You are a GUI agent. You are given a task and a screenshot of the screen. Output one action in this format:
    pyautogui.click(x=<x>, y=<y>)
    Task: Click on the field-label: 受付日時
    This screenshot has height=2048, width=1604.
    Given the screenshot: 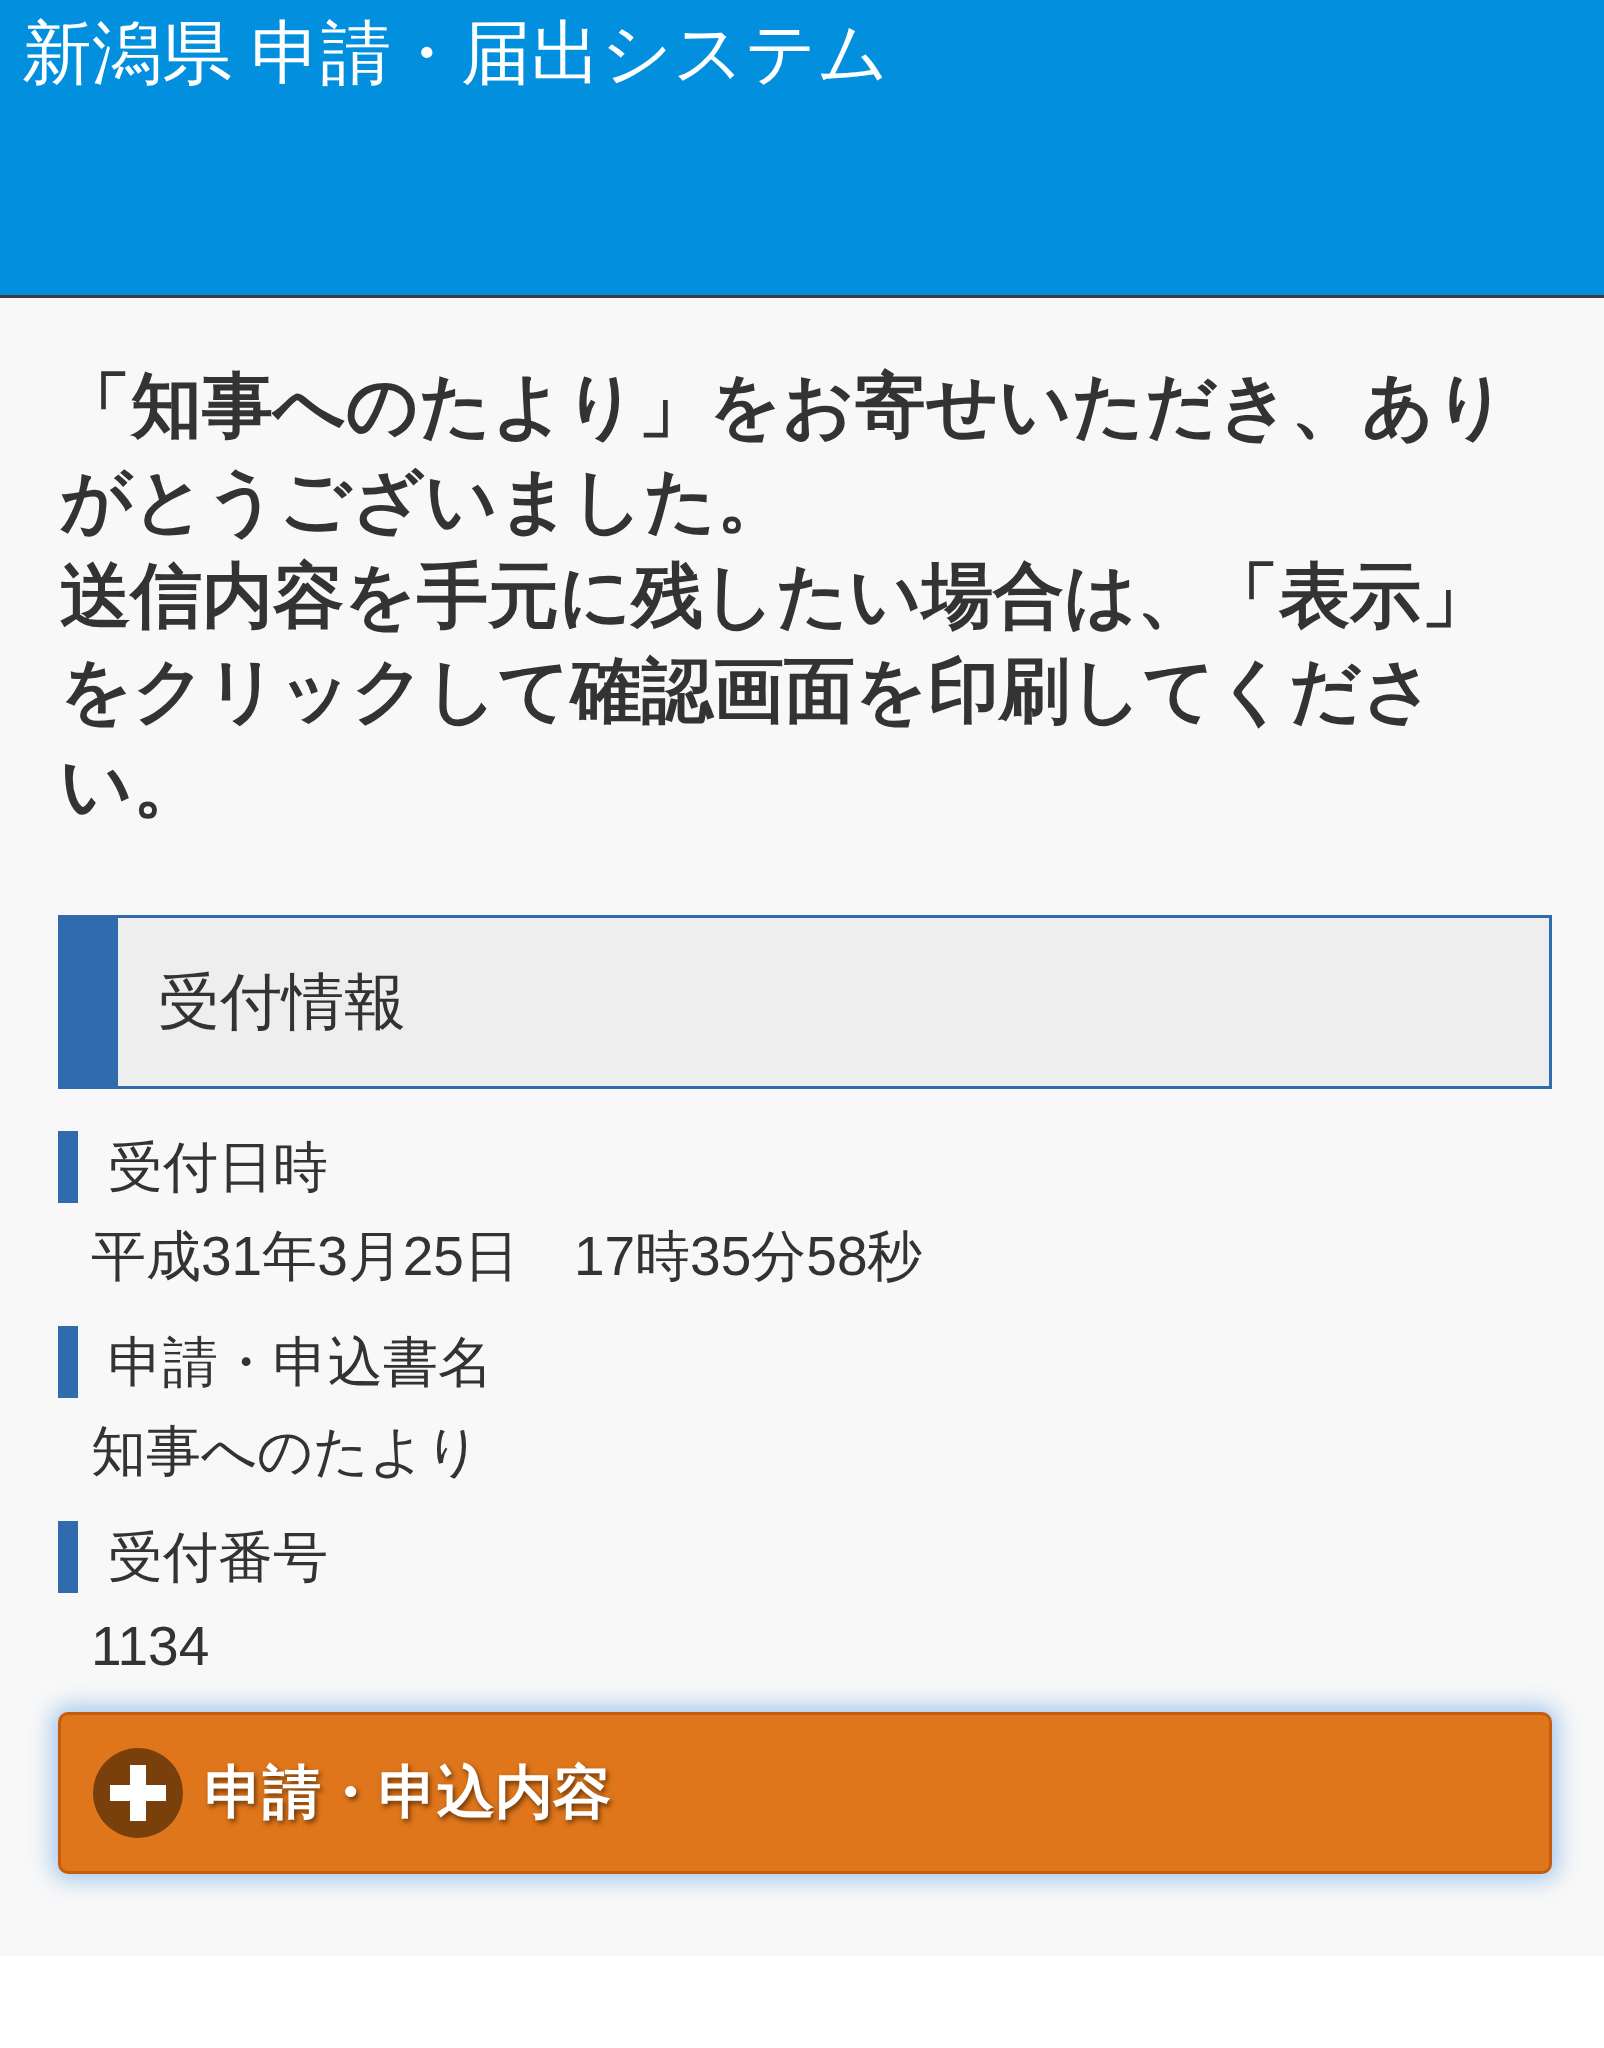 What is the action you would take?
    pyautogui.click(x=193, y=1167)
    